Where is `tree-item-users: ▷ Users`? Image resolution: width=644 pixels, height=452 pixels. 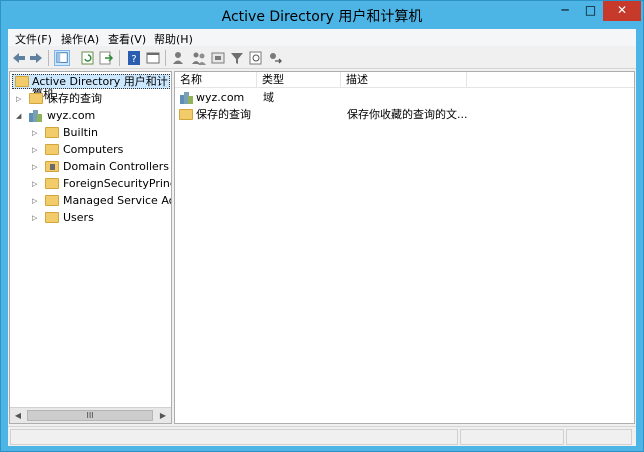 tree-item-users: ▷ Users is located at coordinates (90, 218).